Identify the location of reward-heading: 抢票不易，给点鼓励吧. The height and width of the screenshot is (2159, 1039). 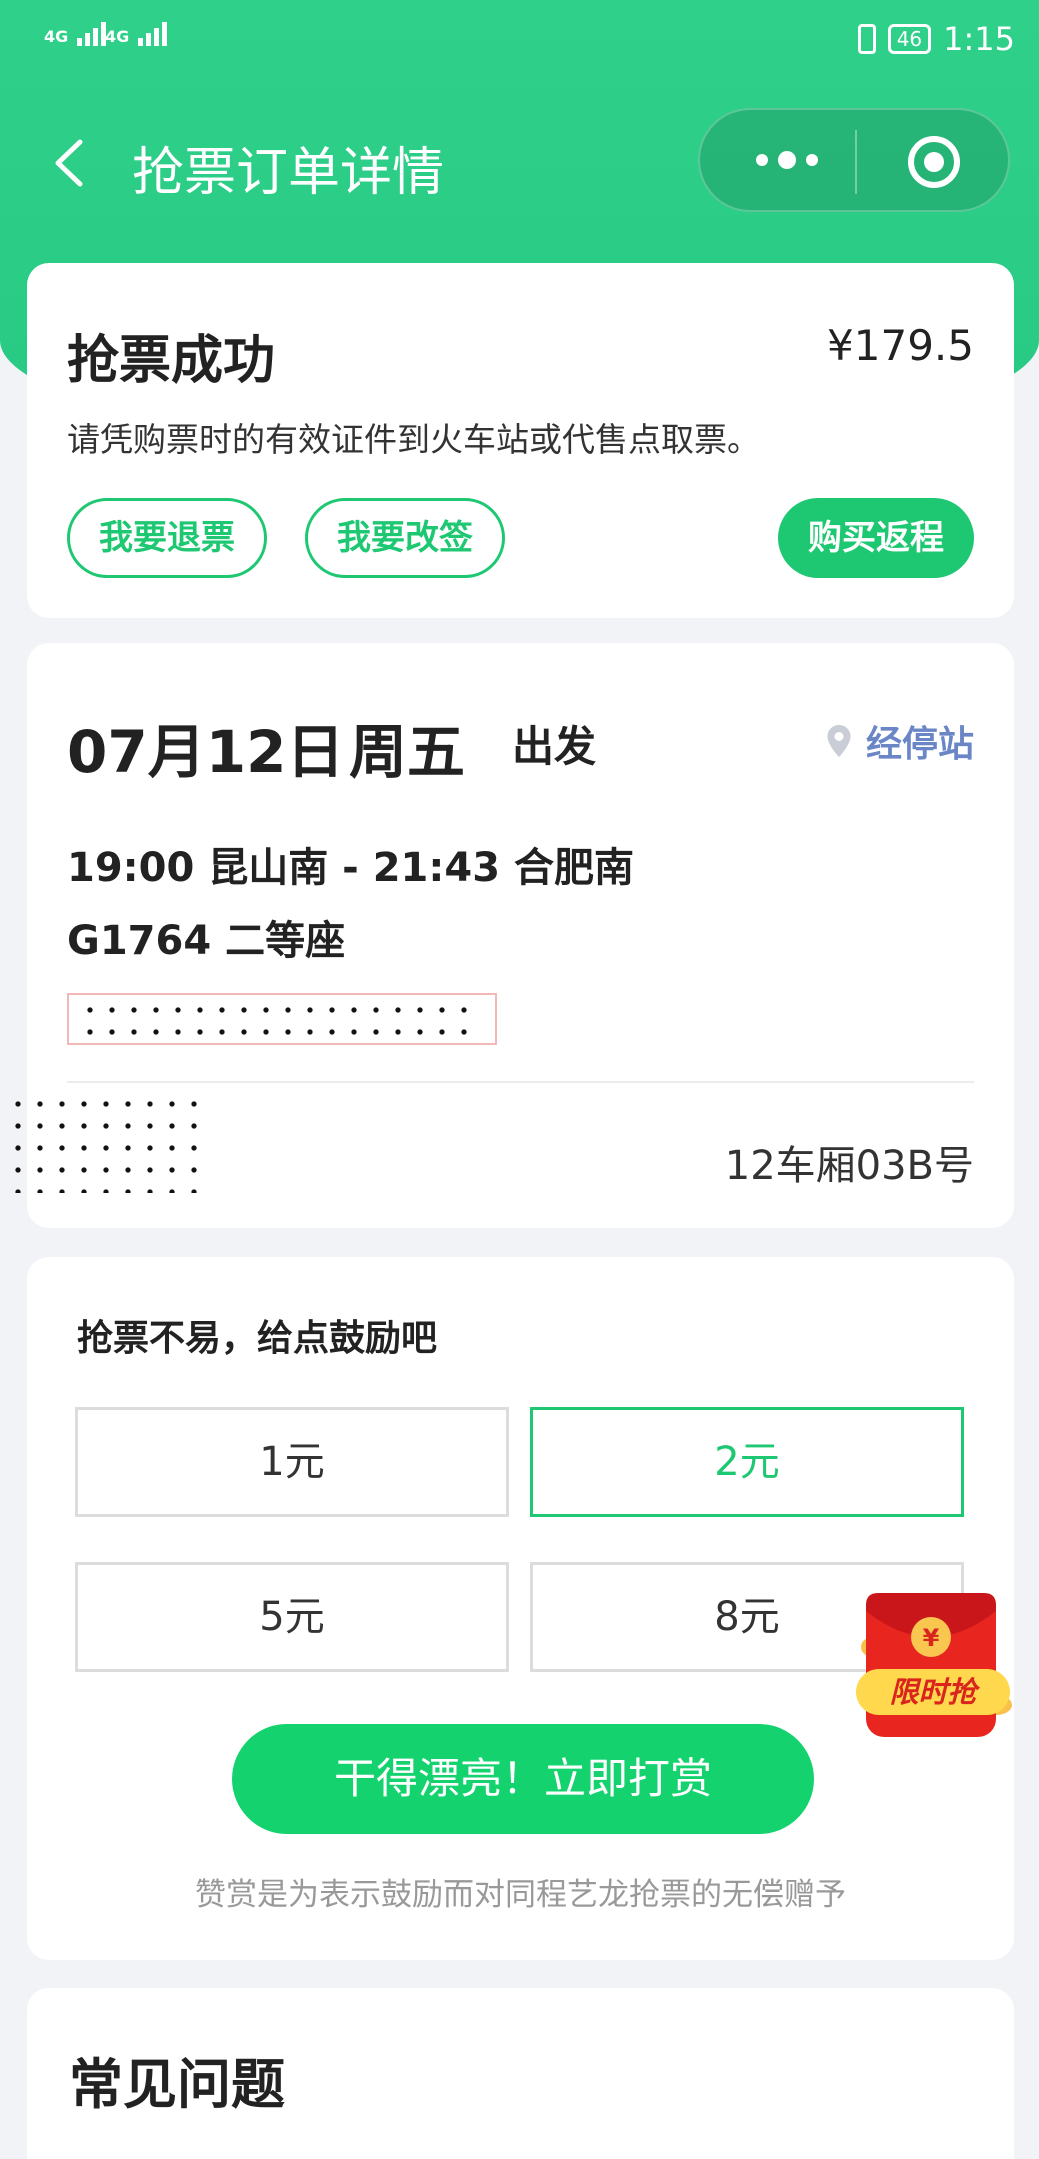
(257, 1338).